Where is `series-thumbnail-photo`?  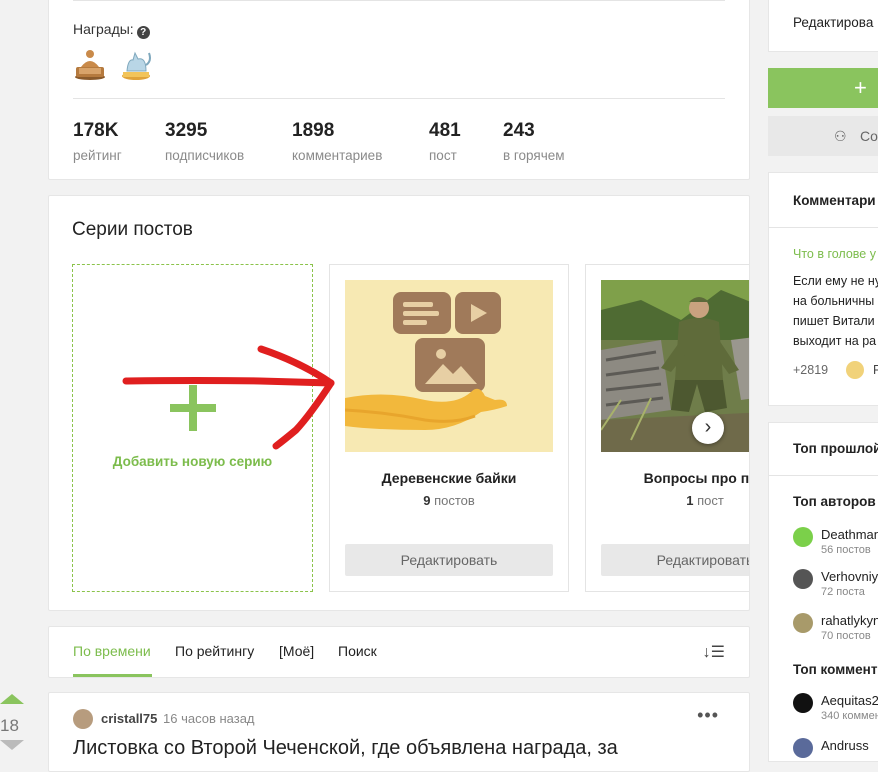
series-thumbnail-photo is located at coordinates (675, 366).